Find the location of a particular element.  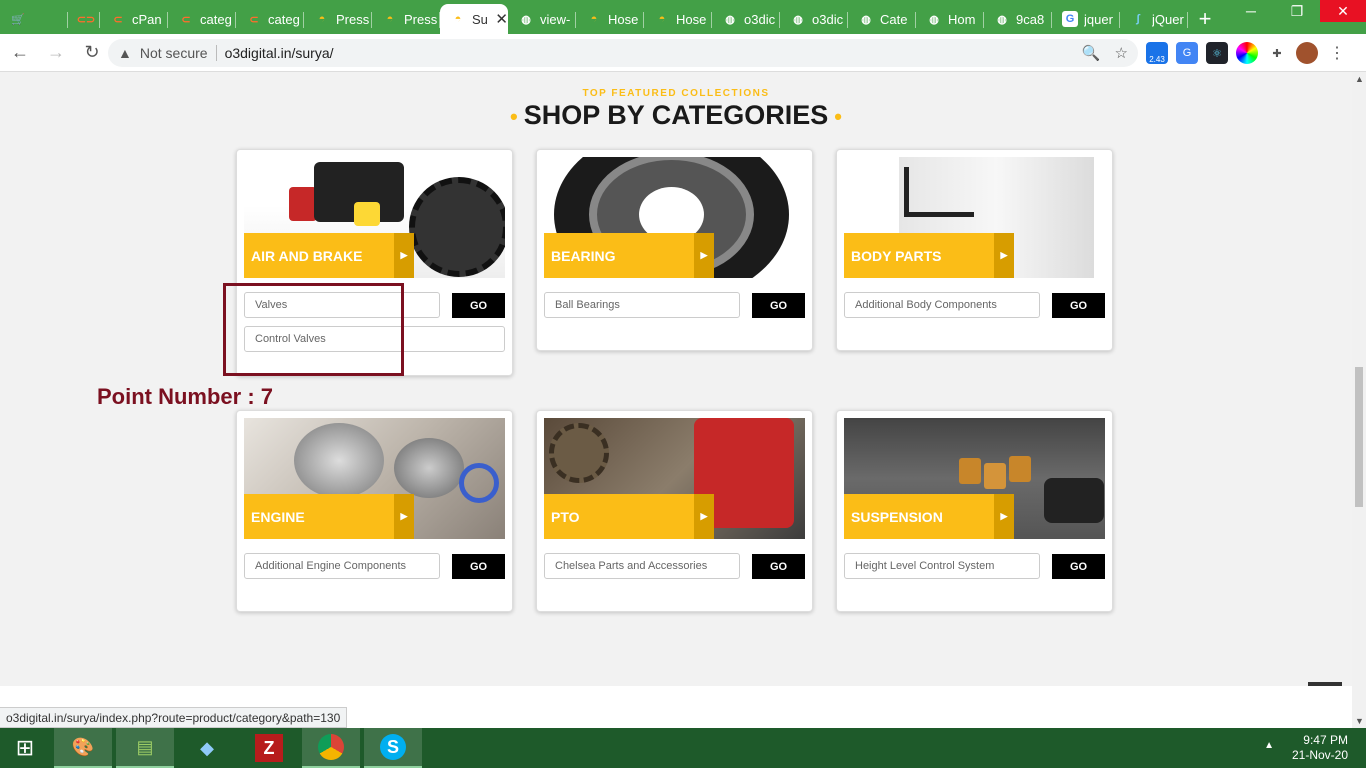

subcategory-select: Chelsea Parts and Accessories is located at coordinates (642, 566).